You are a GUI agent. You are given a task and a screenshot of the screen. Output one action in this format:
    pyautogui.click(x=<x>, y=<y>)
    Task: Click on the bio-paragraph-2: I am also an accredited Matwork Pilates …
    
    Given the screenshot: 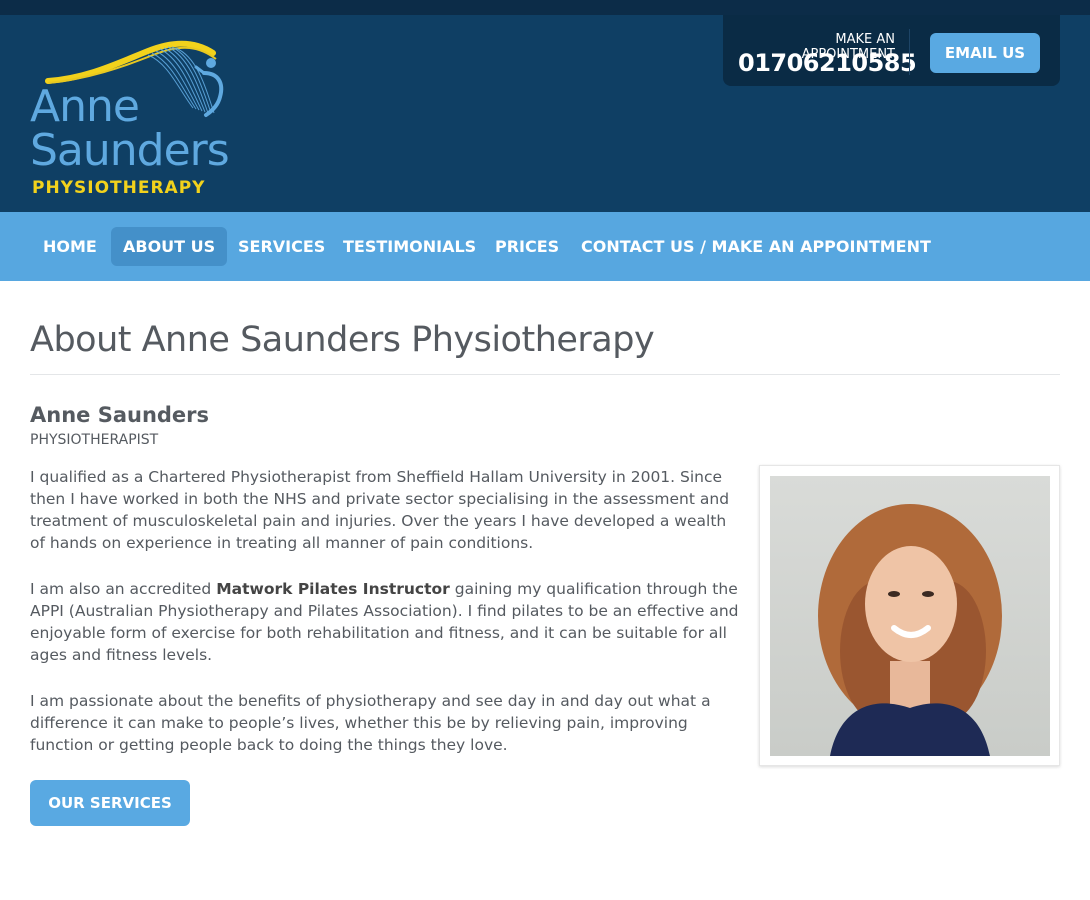 What is the action you would take?
    pyautogui.click(x=387, y=622)
    